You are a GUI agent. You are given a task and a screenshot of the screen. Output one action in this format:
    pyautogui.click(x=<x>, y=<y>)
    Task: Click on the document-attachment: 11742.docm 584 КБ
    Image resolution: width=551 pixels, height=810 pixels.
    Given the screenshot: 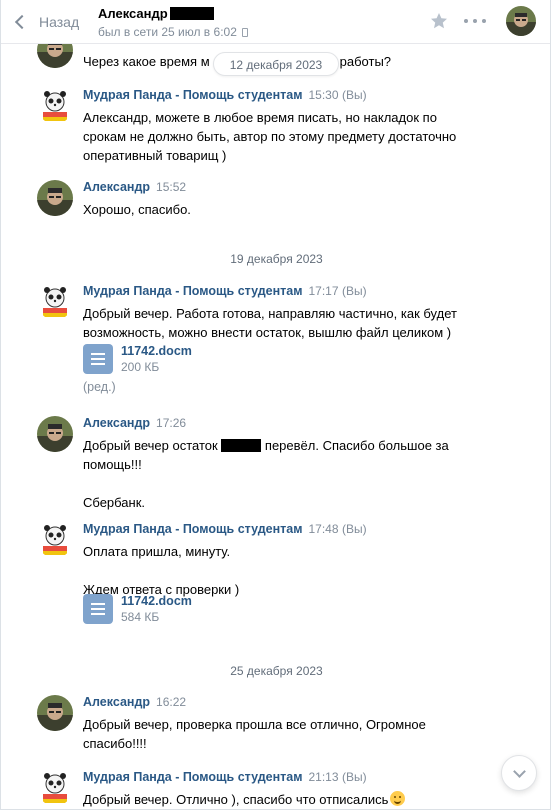 What is the action you would take?
    pyautogui.click(x=183, y=611)
    